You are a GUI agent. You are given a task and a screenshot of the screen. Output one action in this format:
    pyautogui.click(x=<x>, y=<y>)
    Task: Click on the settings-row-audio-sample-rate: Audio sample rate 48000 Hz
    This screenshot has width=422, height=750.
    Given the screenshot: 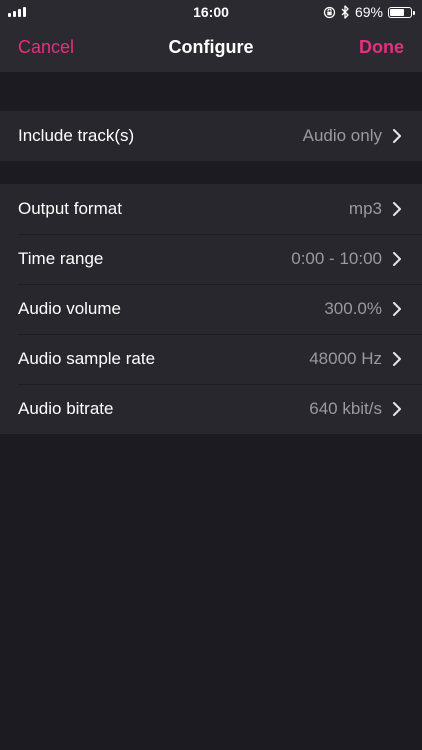 What is the action you would take?
    pyautogui.click(x=211, y=359)
    